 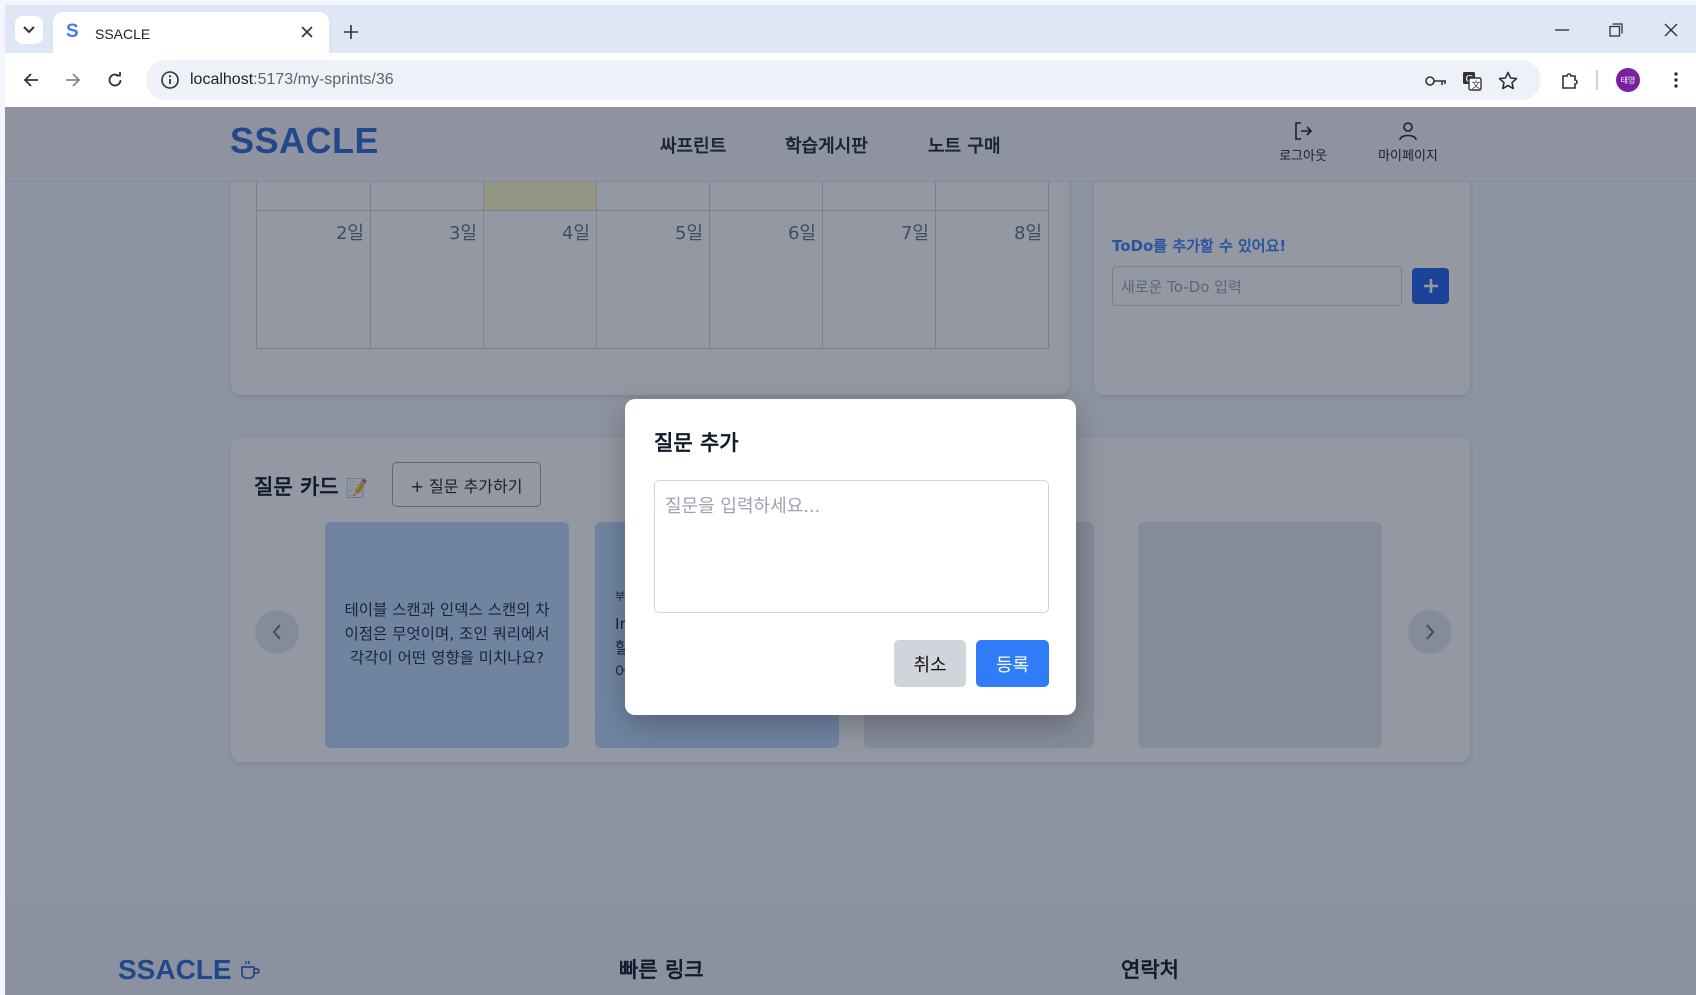 I want to click on chevron-down-icon, so click(x=29, y=30).